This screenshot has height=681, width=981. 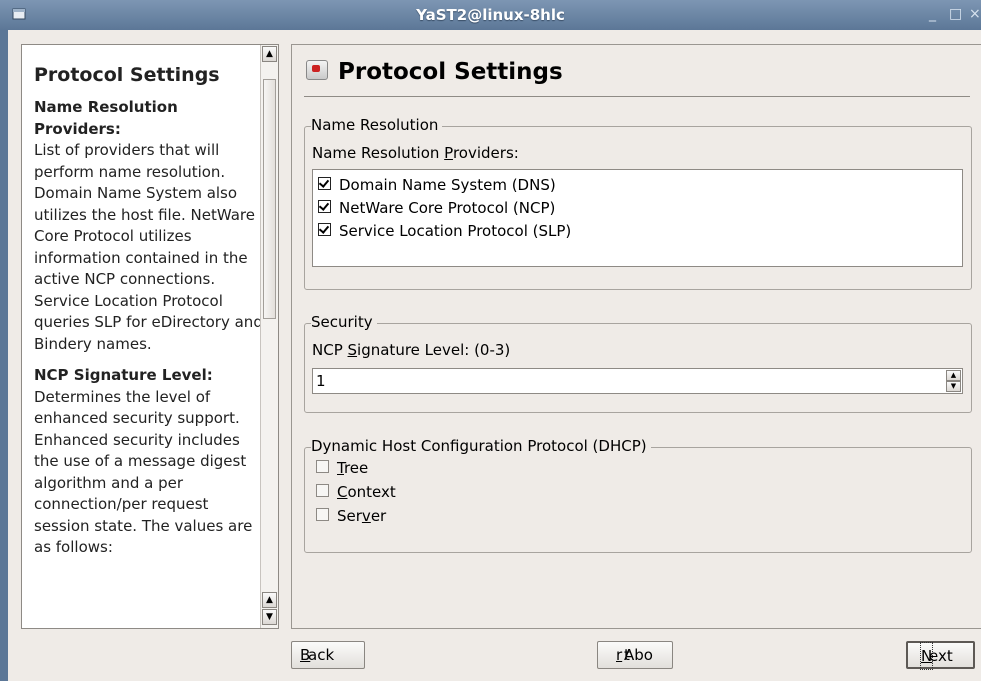 What do you see at coordinates (953, 375) in the screenshot?
I see `spin-up-icon: ▲` at bounding box center [953, 375].